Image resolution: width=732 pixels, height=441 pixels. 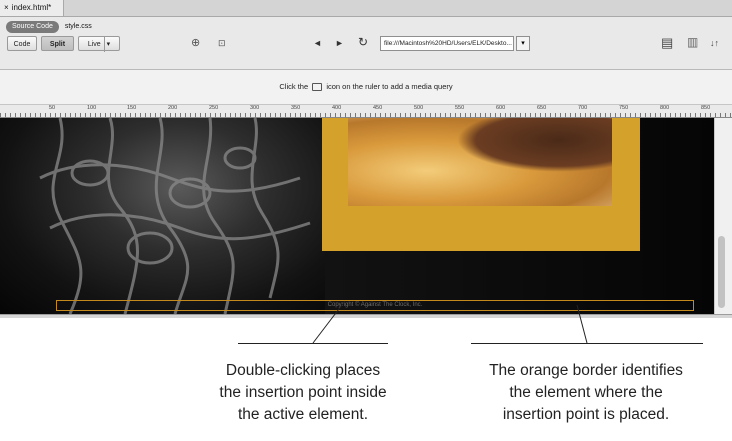 I want to click on related-files-bar: Source Code style.css, so click(x=49, y=27).